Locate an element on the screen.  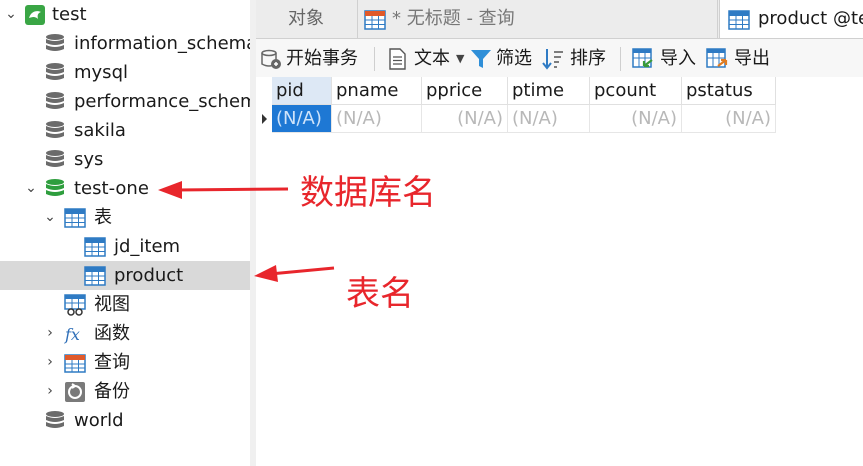
annotation-arrows is located at coordinates (246, 231).